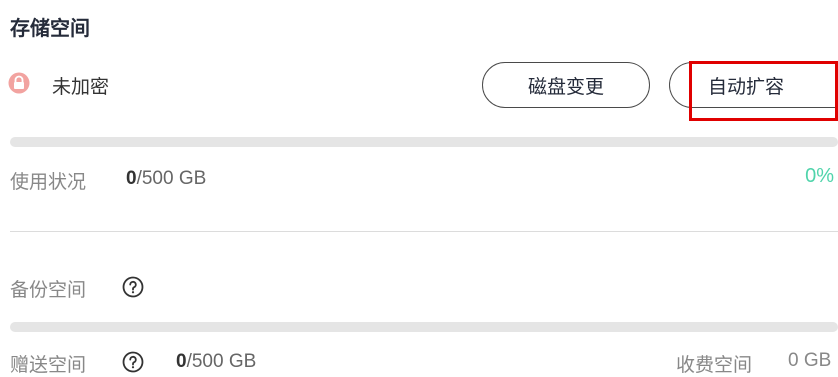 Image resolution: width=838 pixels, height=377 pixels. Describe the element at coordinates (48, 290) in the screenshot. I see `backup-label: 备份空间` at that location.